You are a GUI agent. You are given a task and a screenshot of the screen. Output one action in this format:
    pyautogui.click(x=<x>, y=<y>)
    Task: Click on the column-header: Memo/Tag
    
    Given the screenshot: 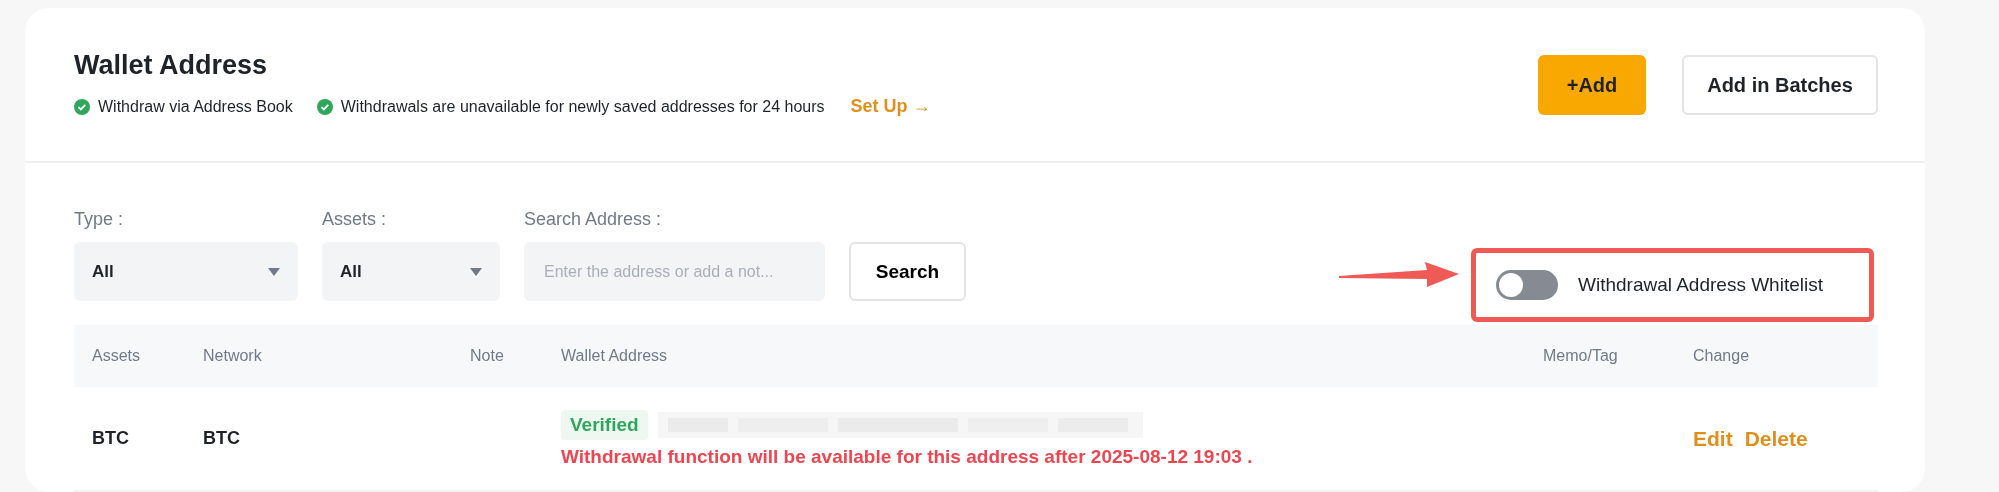 What is the action you would take?
    pyautogui.click(x=1581, y=356)
    